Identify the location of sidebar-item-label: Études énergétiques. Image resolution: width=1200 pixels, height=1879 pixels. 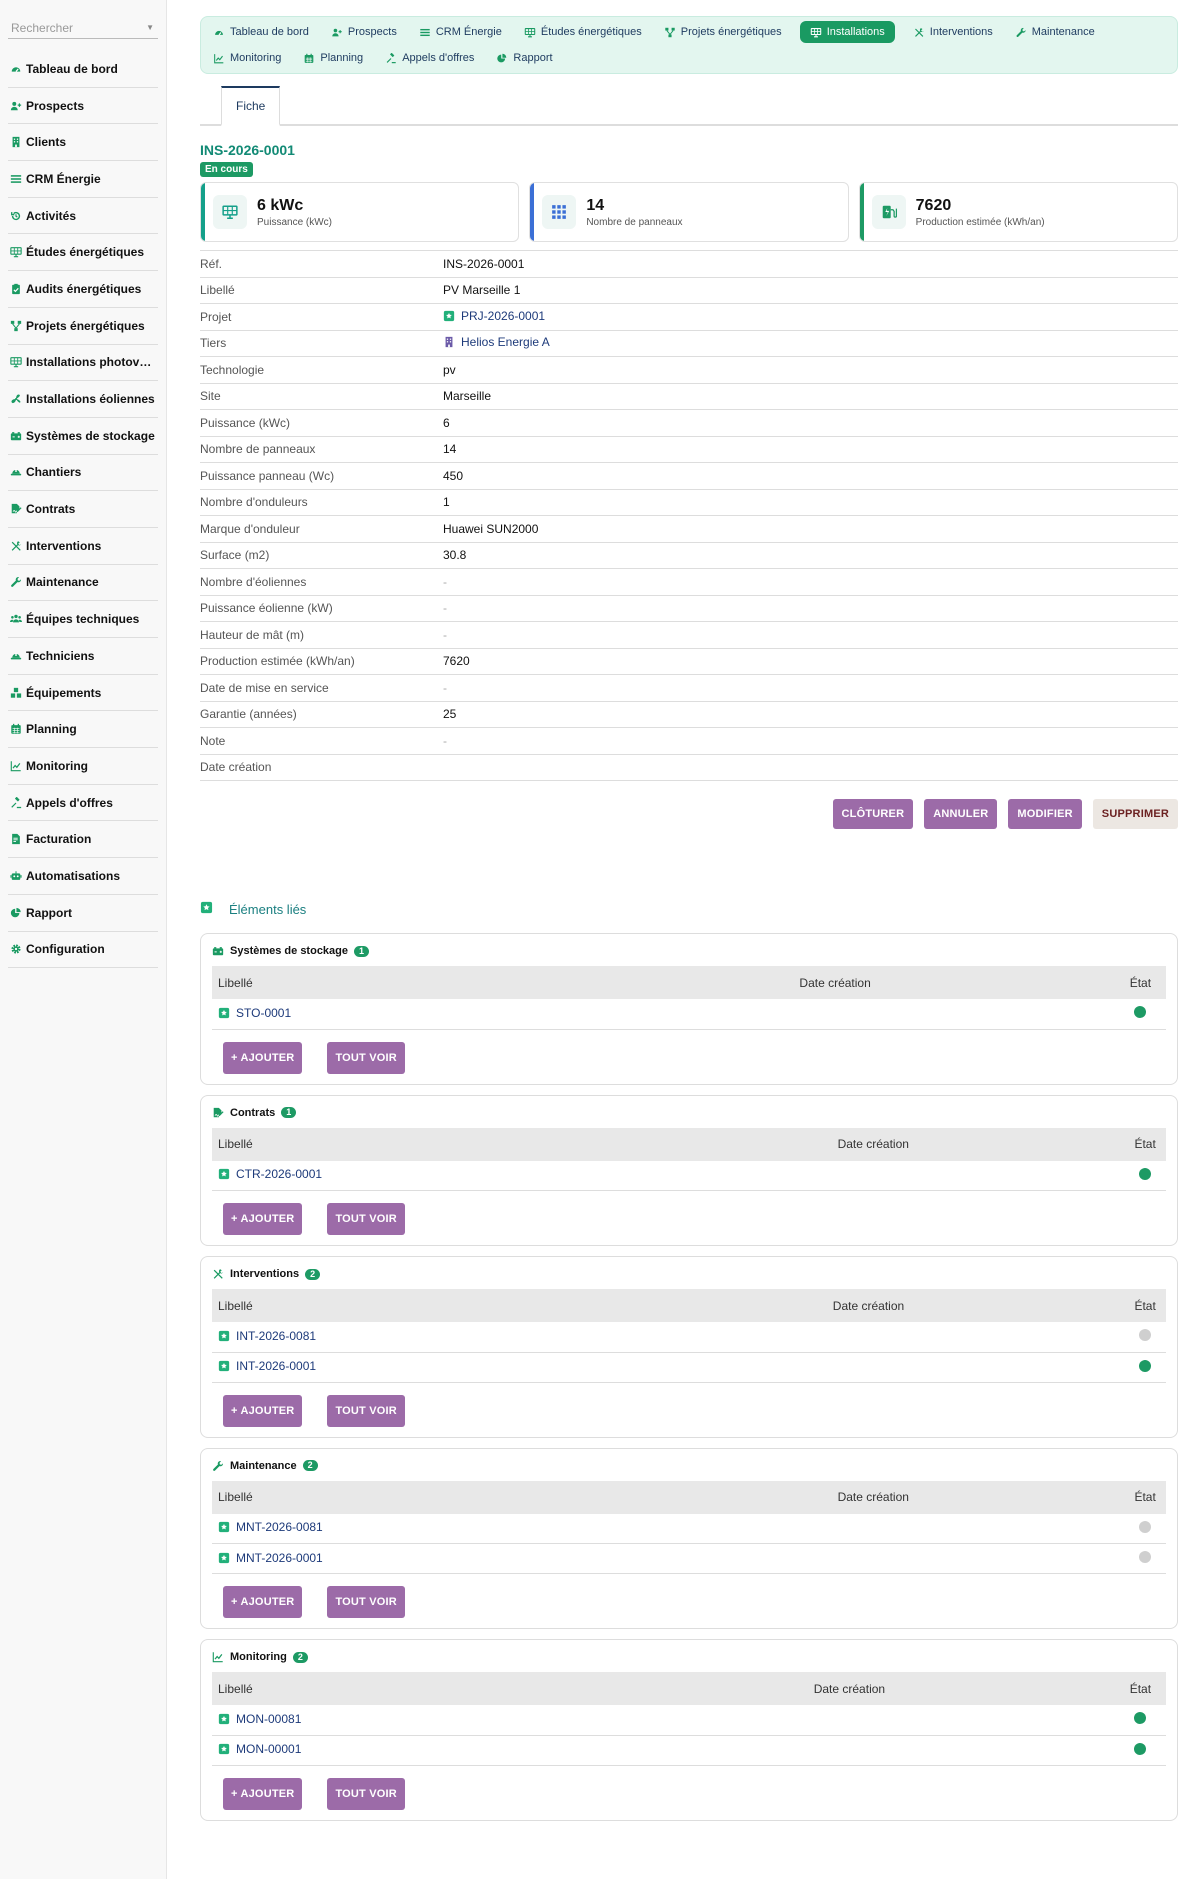
(85, 252).